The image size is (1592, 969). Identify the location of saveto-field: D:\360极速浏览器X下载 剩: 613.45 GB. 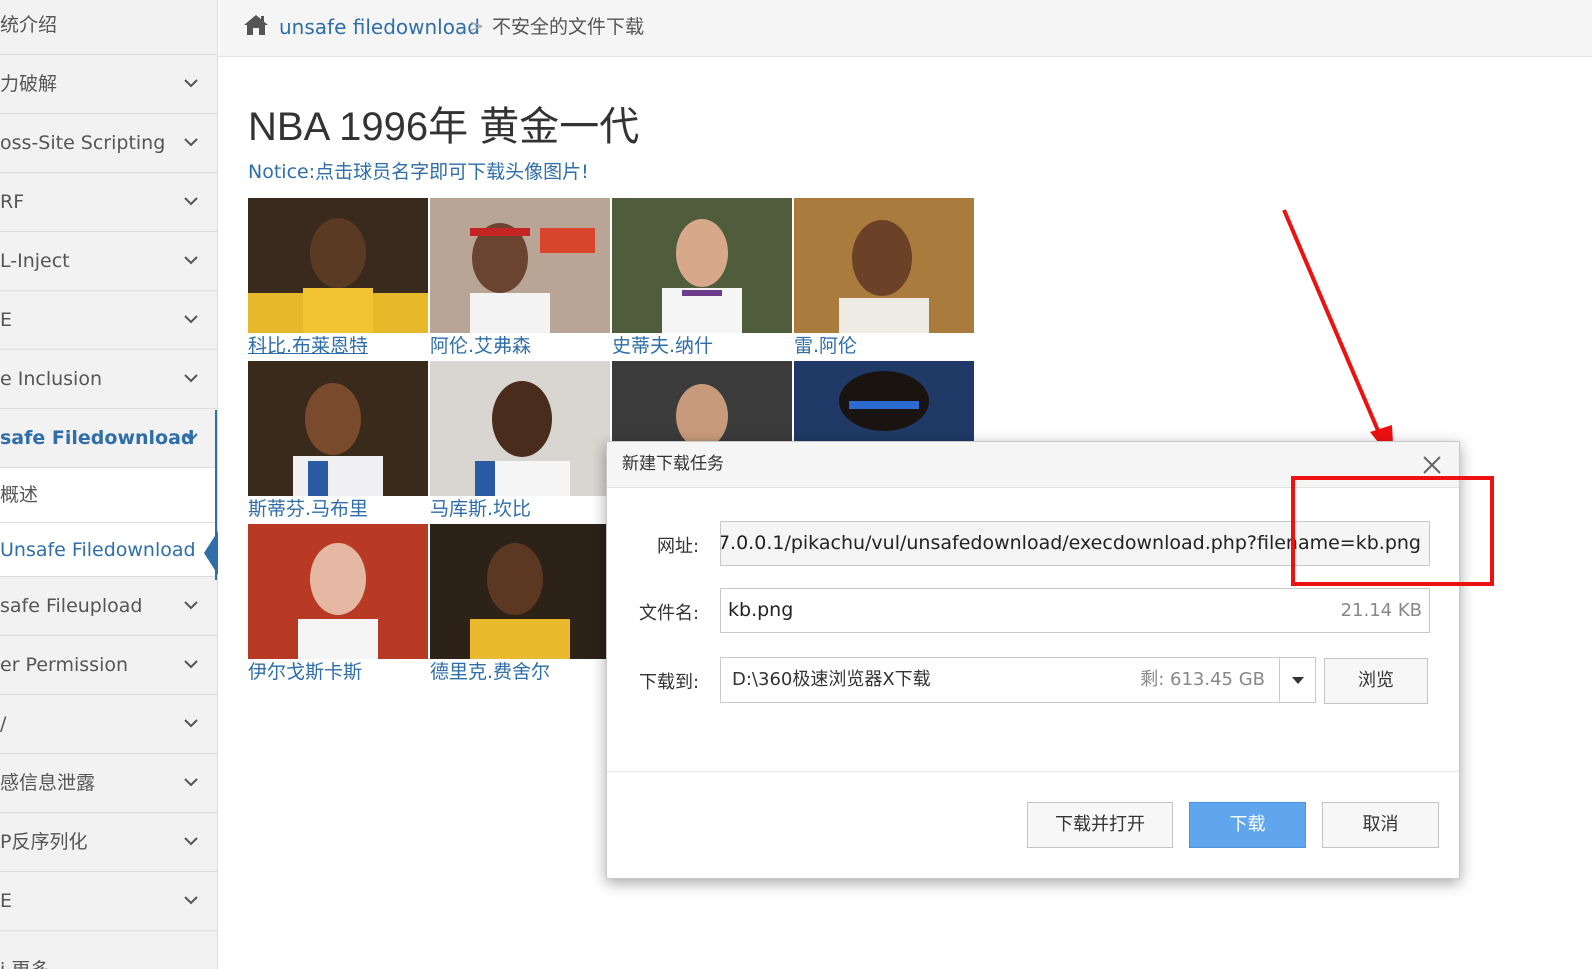
(1000, 680).